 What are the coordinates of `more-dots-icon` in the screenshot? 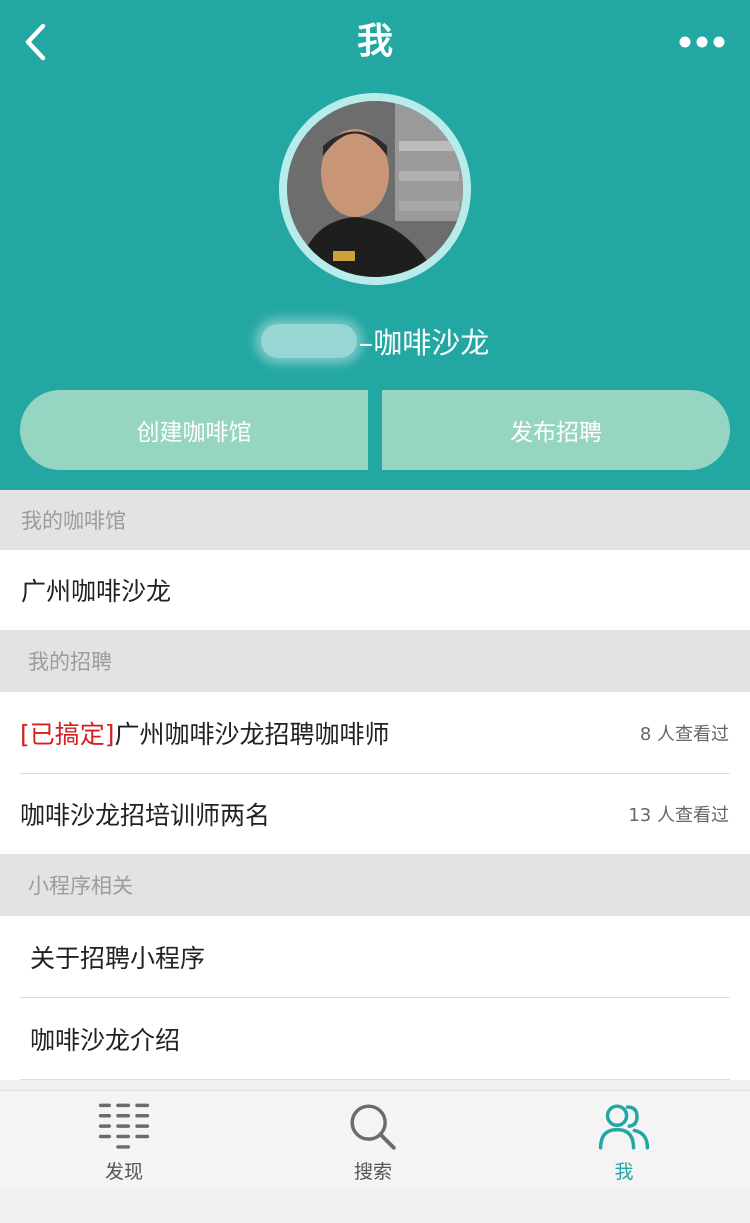 It's located at (702, 42).